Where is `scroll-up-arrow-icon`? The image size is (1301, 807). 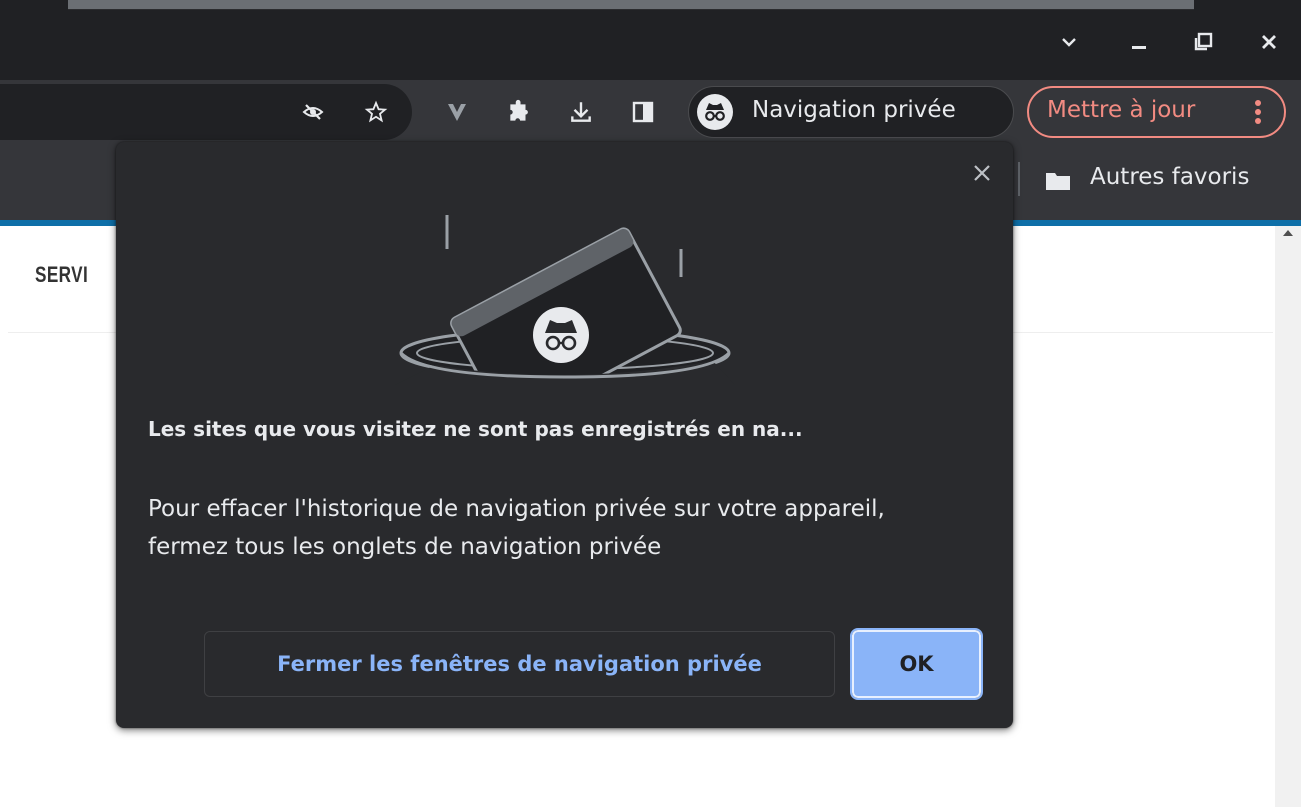 scroll-up-arrow-icon is located at coordinates (1288, 233).